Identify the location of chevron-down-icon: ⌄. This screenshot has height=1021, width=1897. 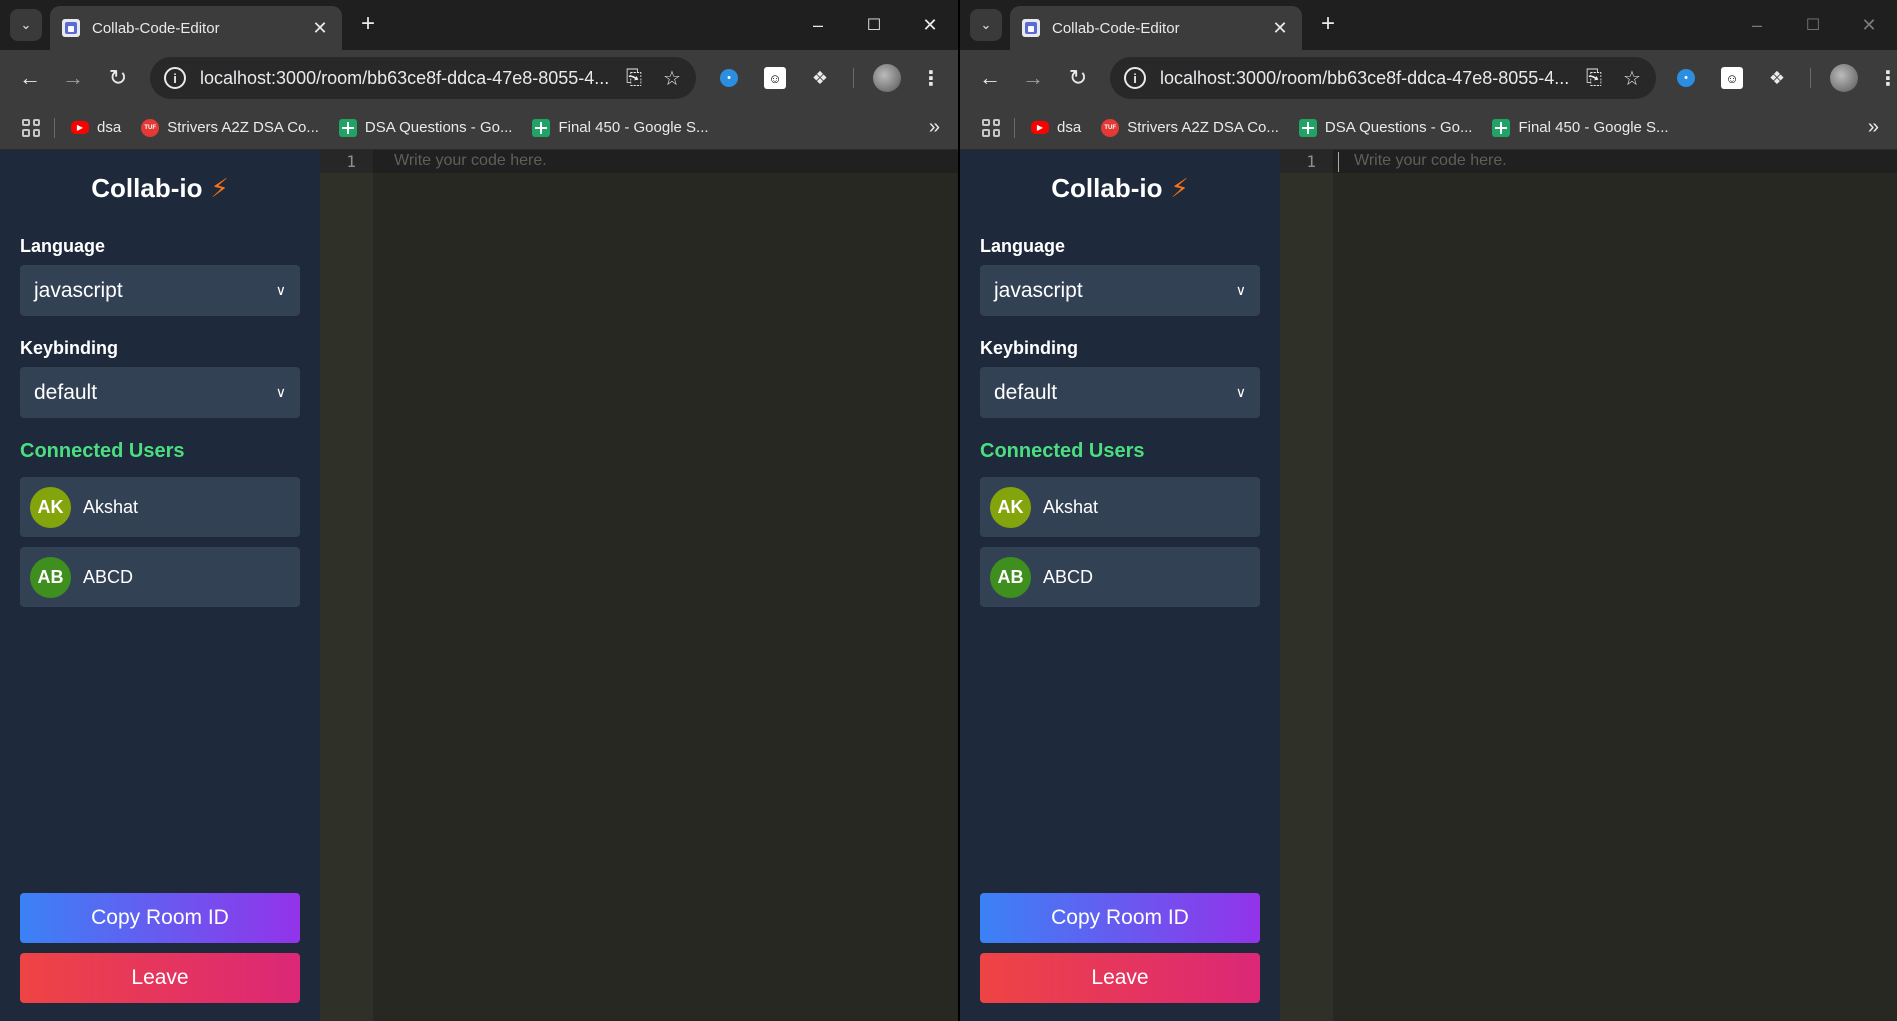
(986, 24).